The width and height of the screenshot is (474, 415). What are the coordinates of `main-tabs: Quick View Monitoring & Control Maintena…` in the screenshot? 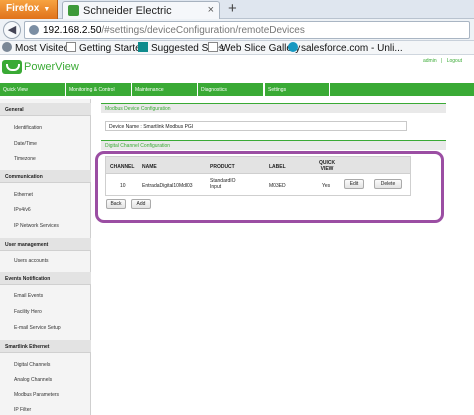 It's located at (237, 89).